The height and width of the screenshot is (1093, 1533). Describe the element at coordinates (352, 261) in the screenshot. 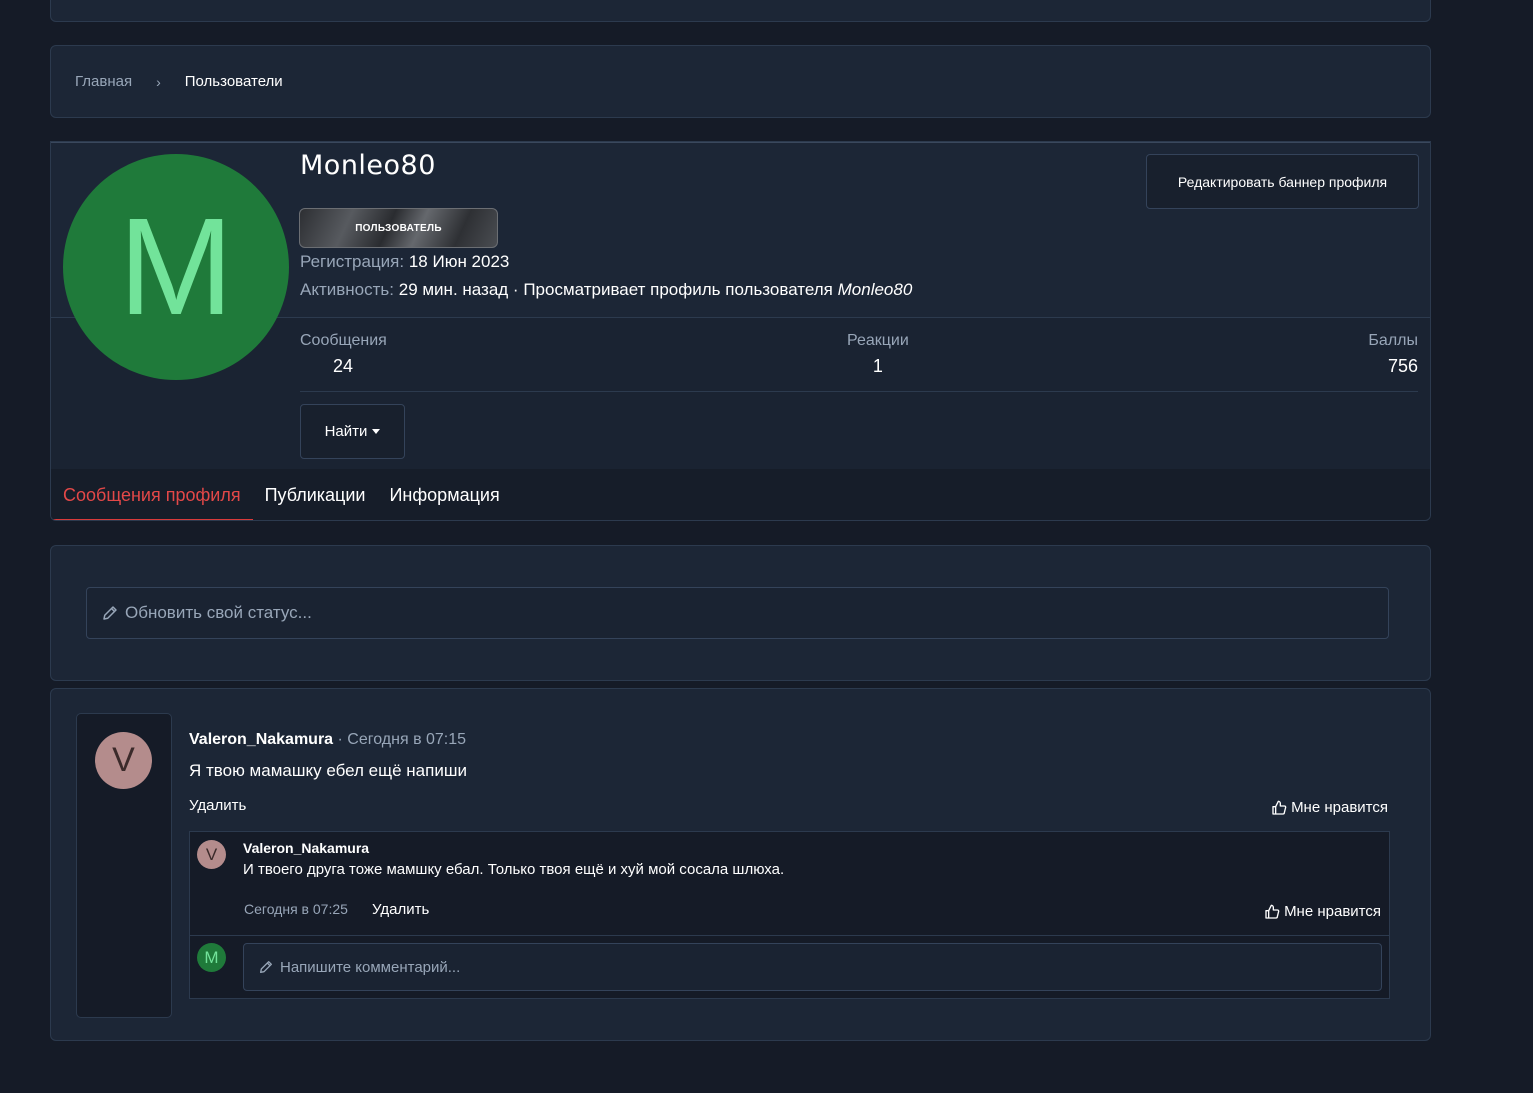

I see `registration-label: Регистрация:` at that location.